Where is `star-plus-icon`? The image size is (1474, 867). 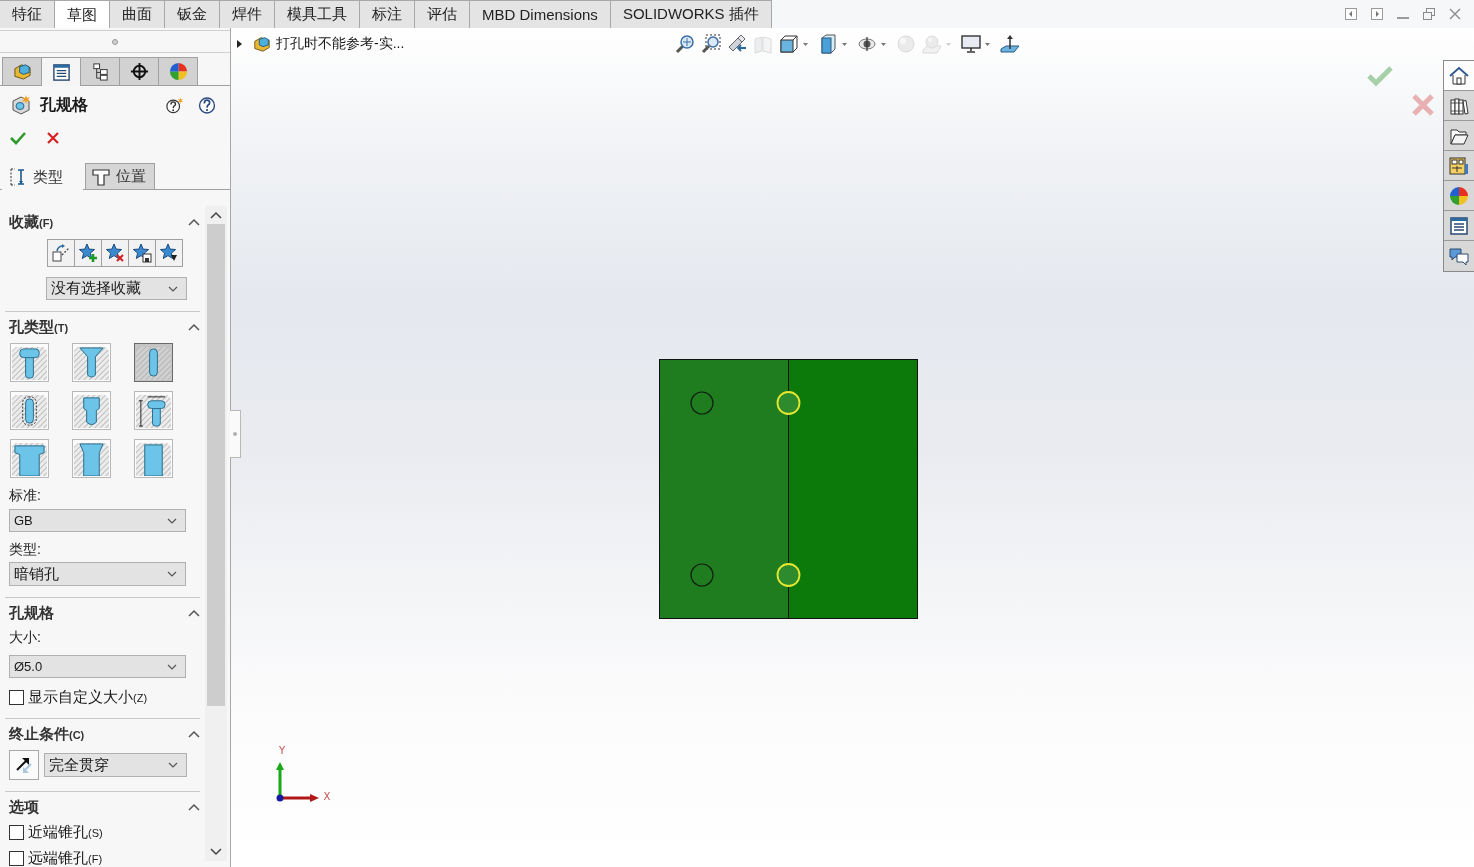
star-plus-icon is located at coordinates (88, 253).